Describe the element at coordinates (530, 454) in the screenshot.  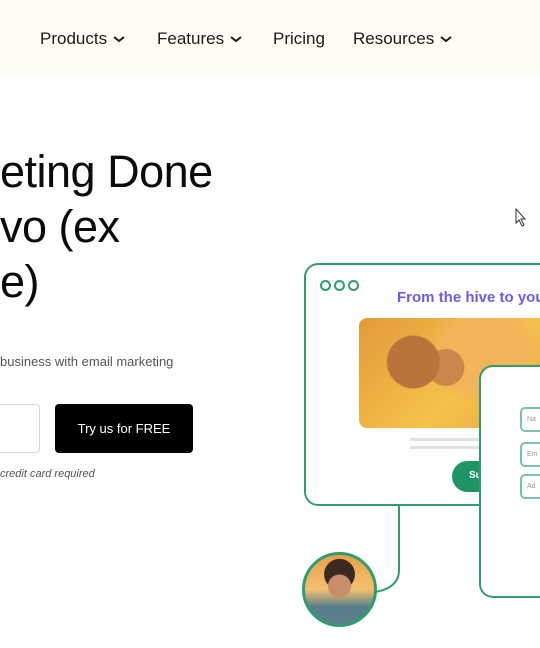
I see `email-field: Em` at that location.